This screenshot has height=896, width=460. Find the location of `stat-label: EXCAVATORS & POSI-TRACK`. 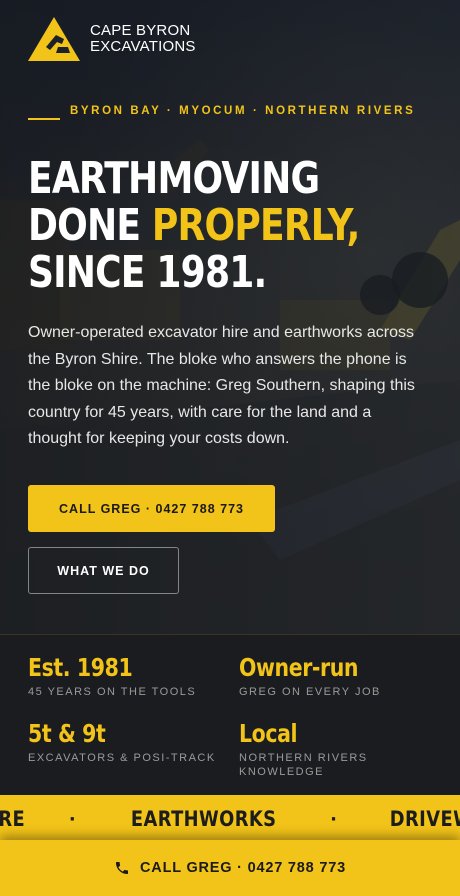

stat-label: EXCAVATORS & POSI-TRACK is located at coordinates (122, 758).